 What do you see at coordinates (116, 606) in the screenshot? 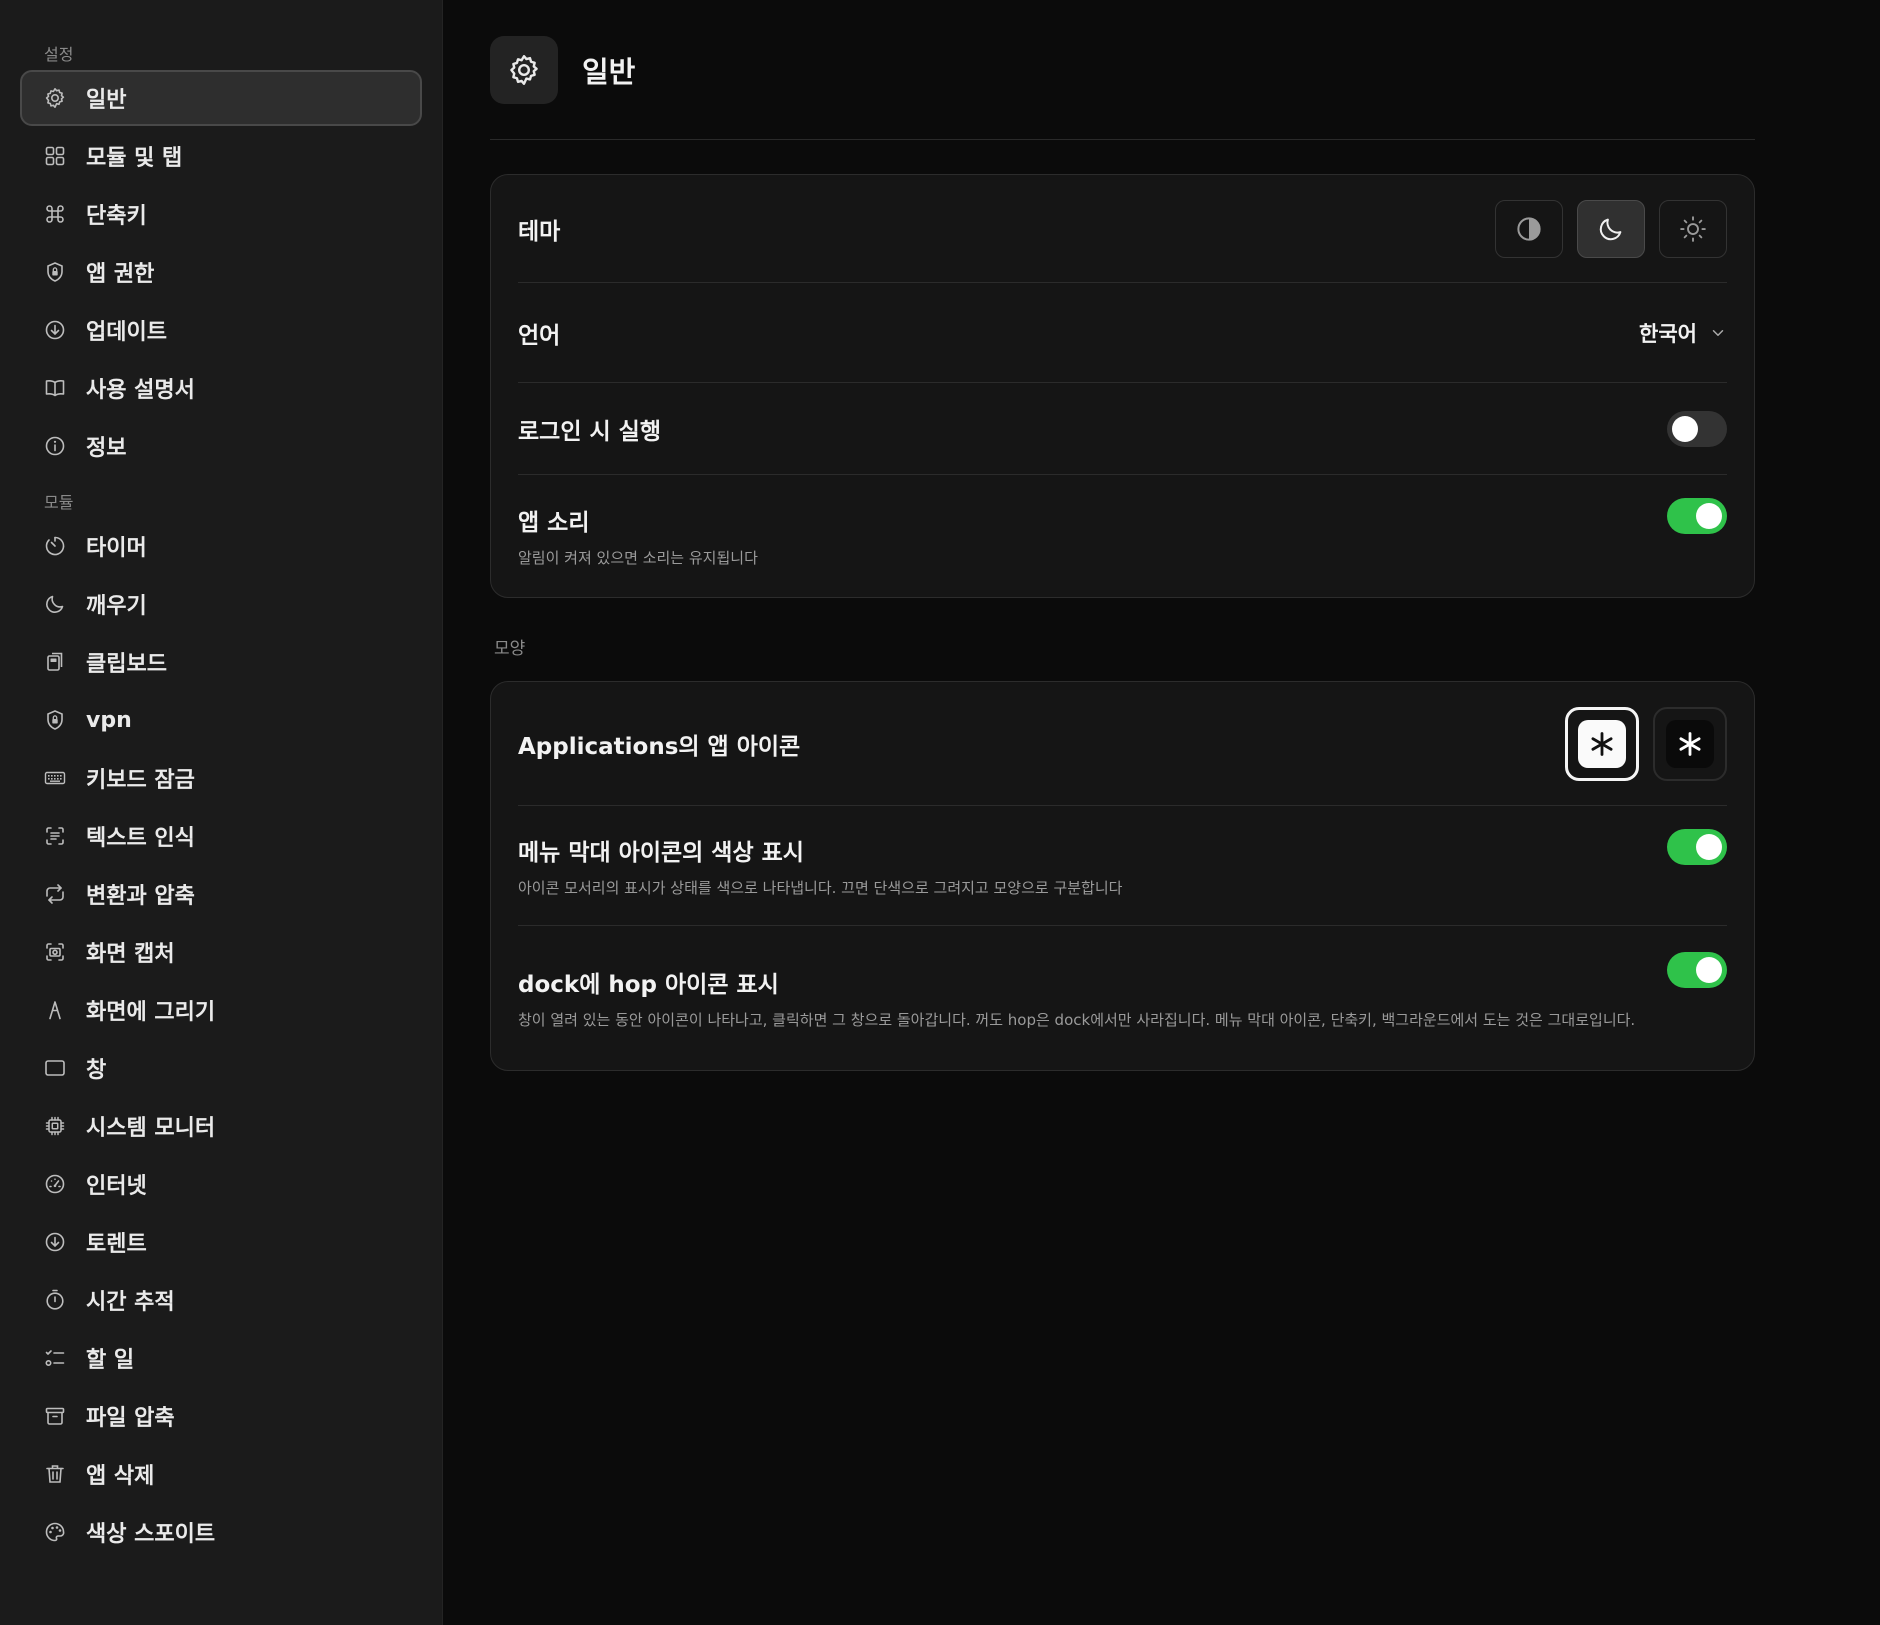
I see `sidebar-item-label: 깨우기` at bounding box center [116, 606].